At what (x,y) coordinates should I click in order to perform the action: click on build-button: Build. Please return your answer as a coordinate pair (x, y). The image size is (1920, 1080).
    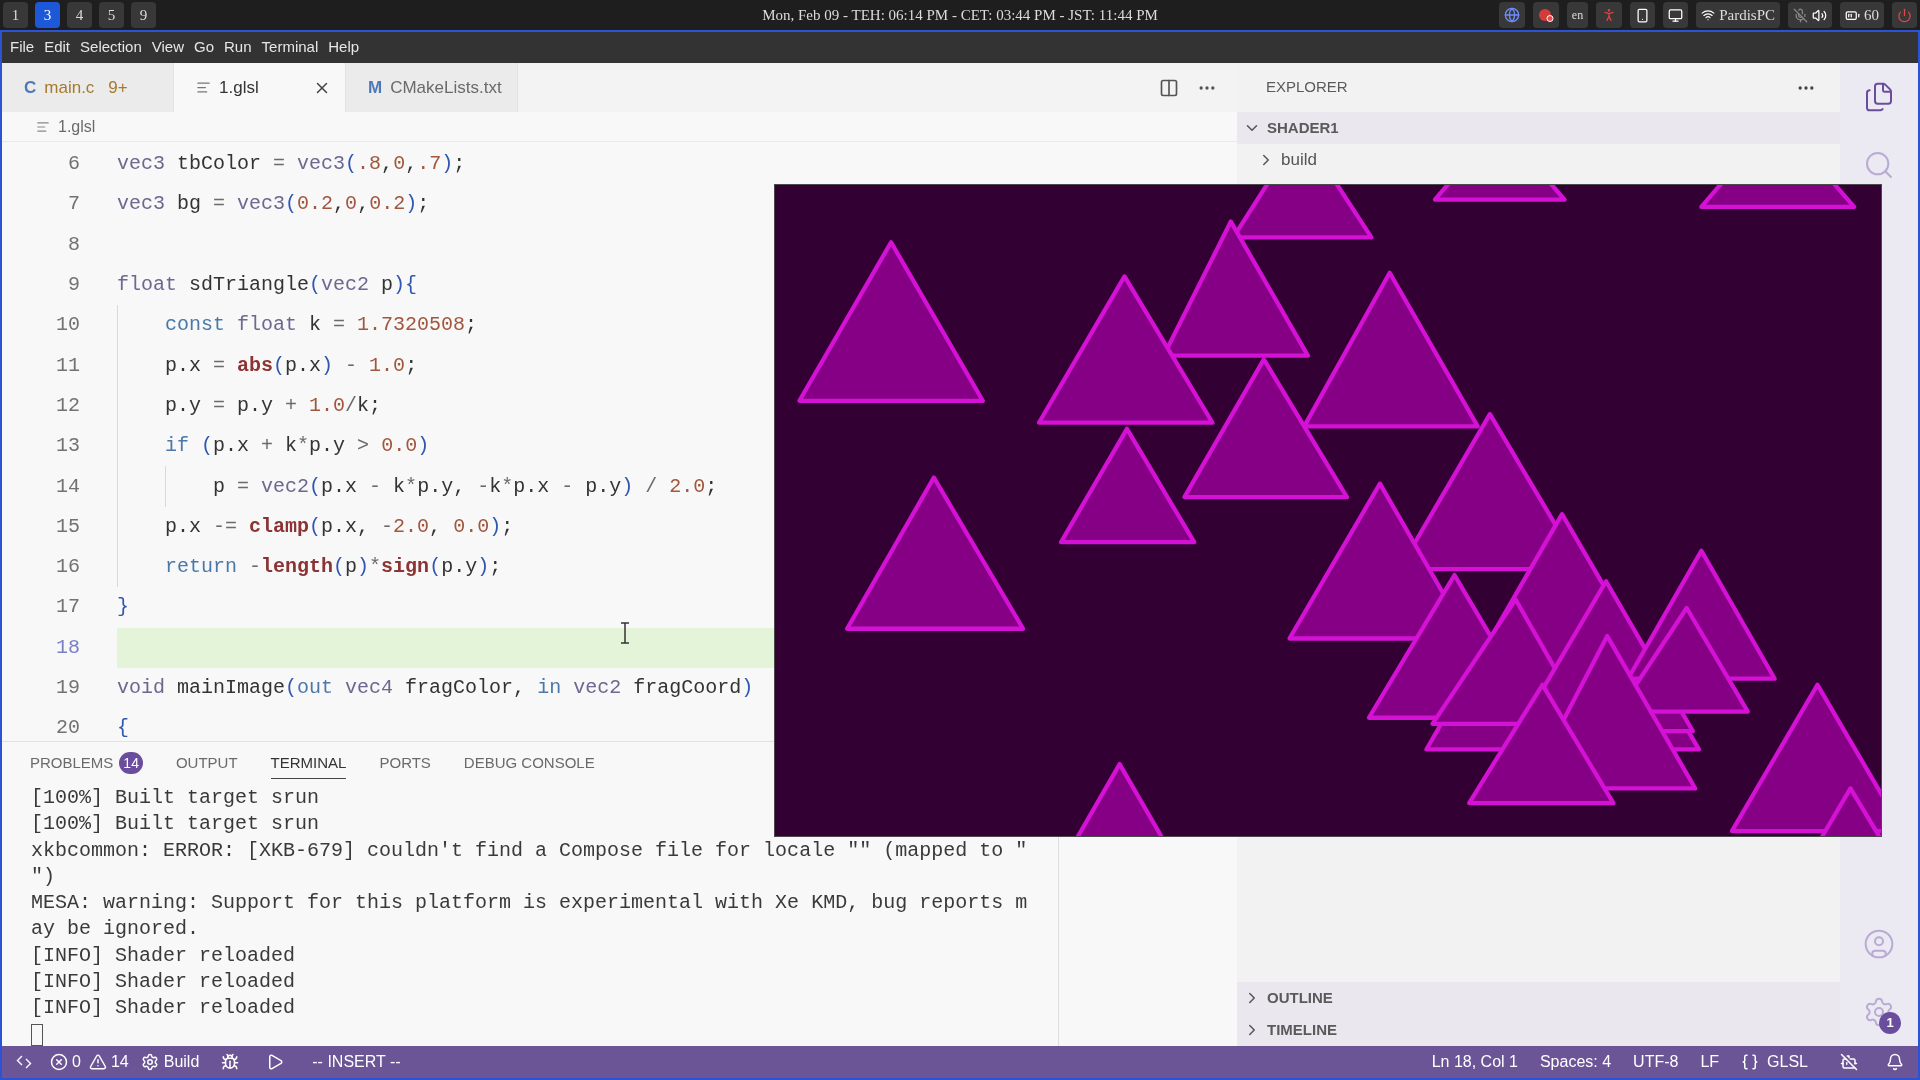
    Looking at the image, I should click on (170, 1062).